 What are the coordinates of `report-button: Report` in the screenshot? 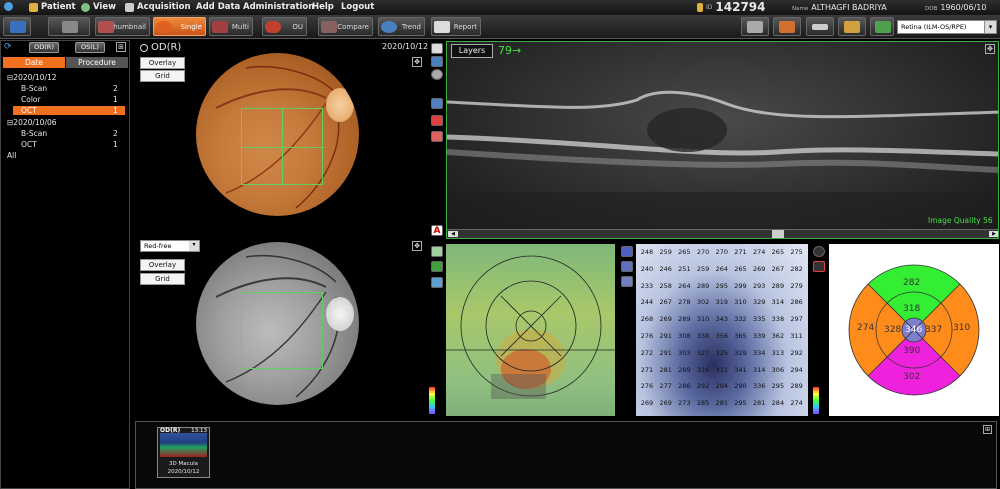 It's located at (456, 26).